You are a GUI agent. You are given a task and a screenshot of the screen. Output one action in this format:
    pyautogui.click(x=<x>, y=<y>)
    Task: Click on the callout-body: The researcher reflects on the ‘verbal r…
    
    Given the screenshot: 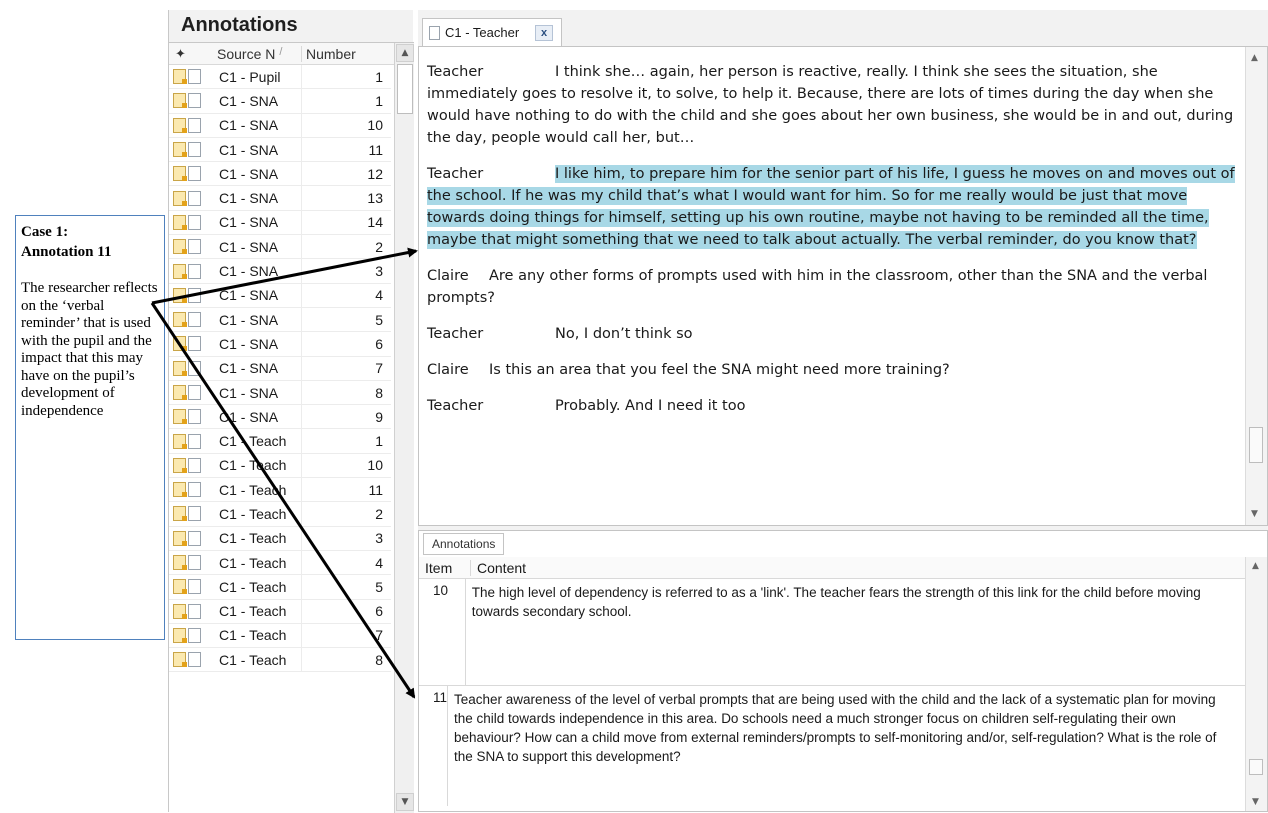 What is the action you would take?
    pyautogui.click(x=89, y=349)
    